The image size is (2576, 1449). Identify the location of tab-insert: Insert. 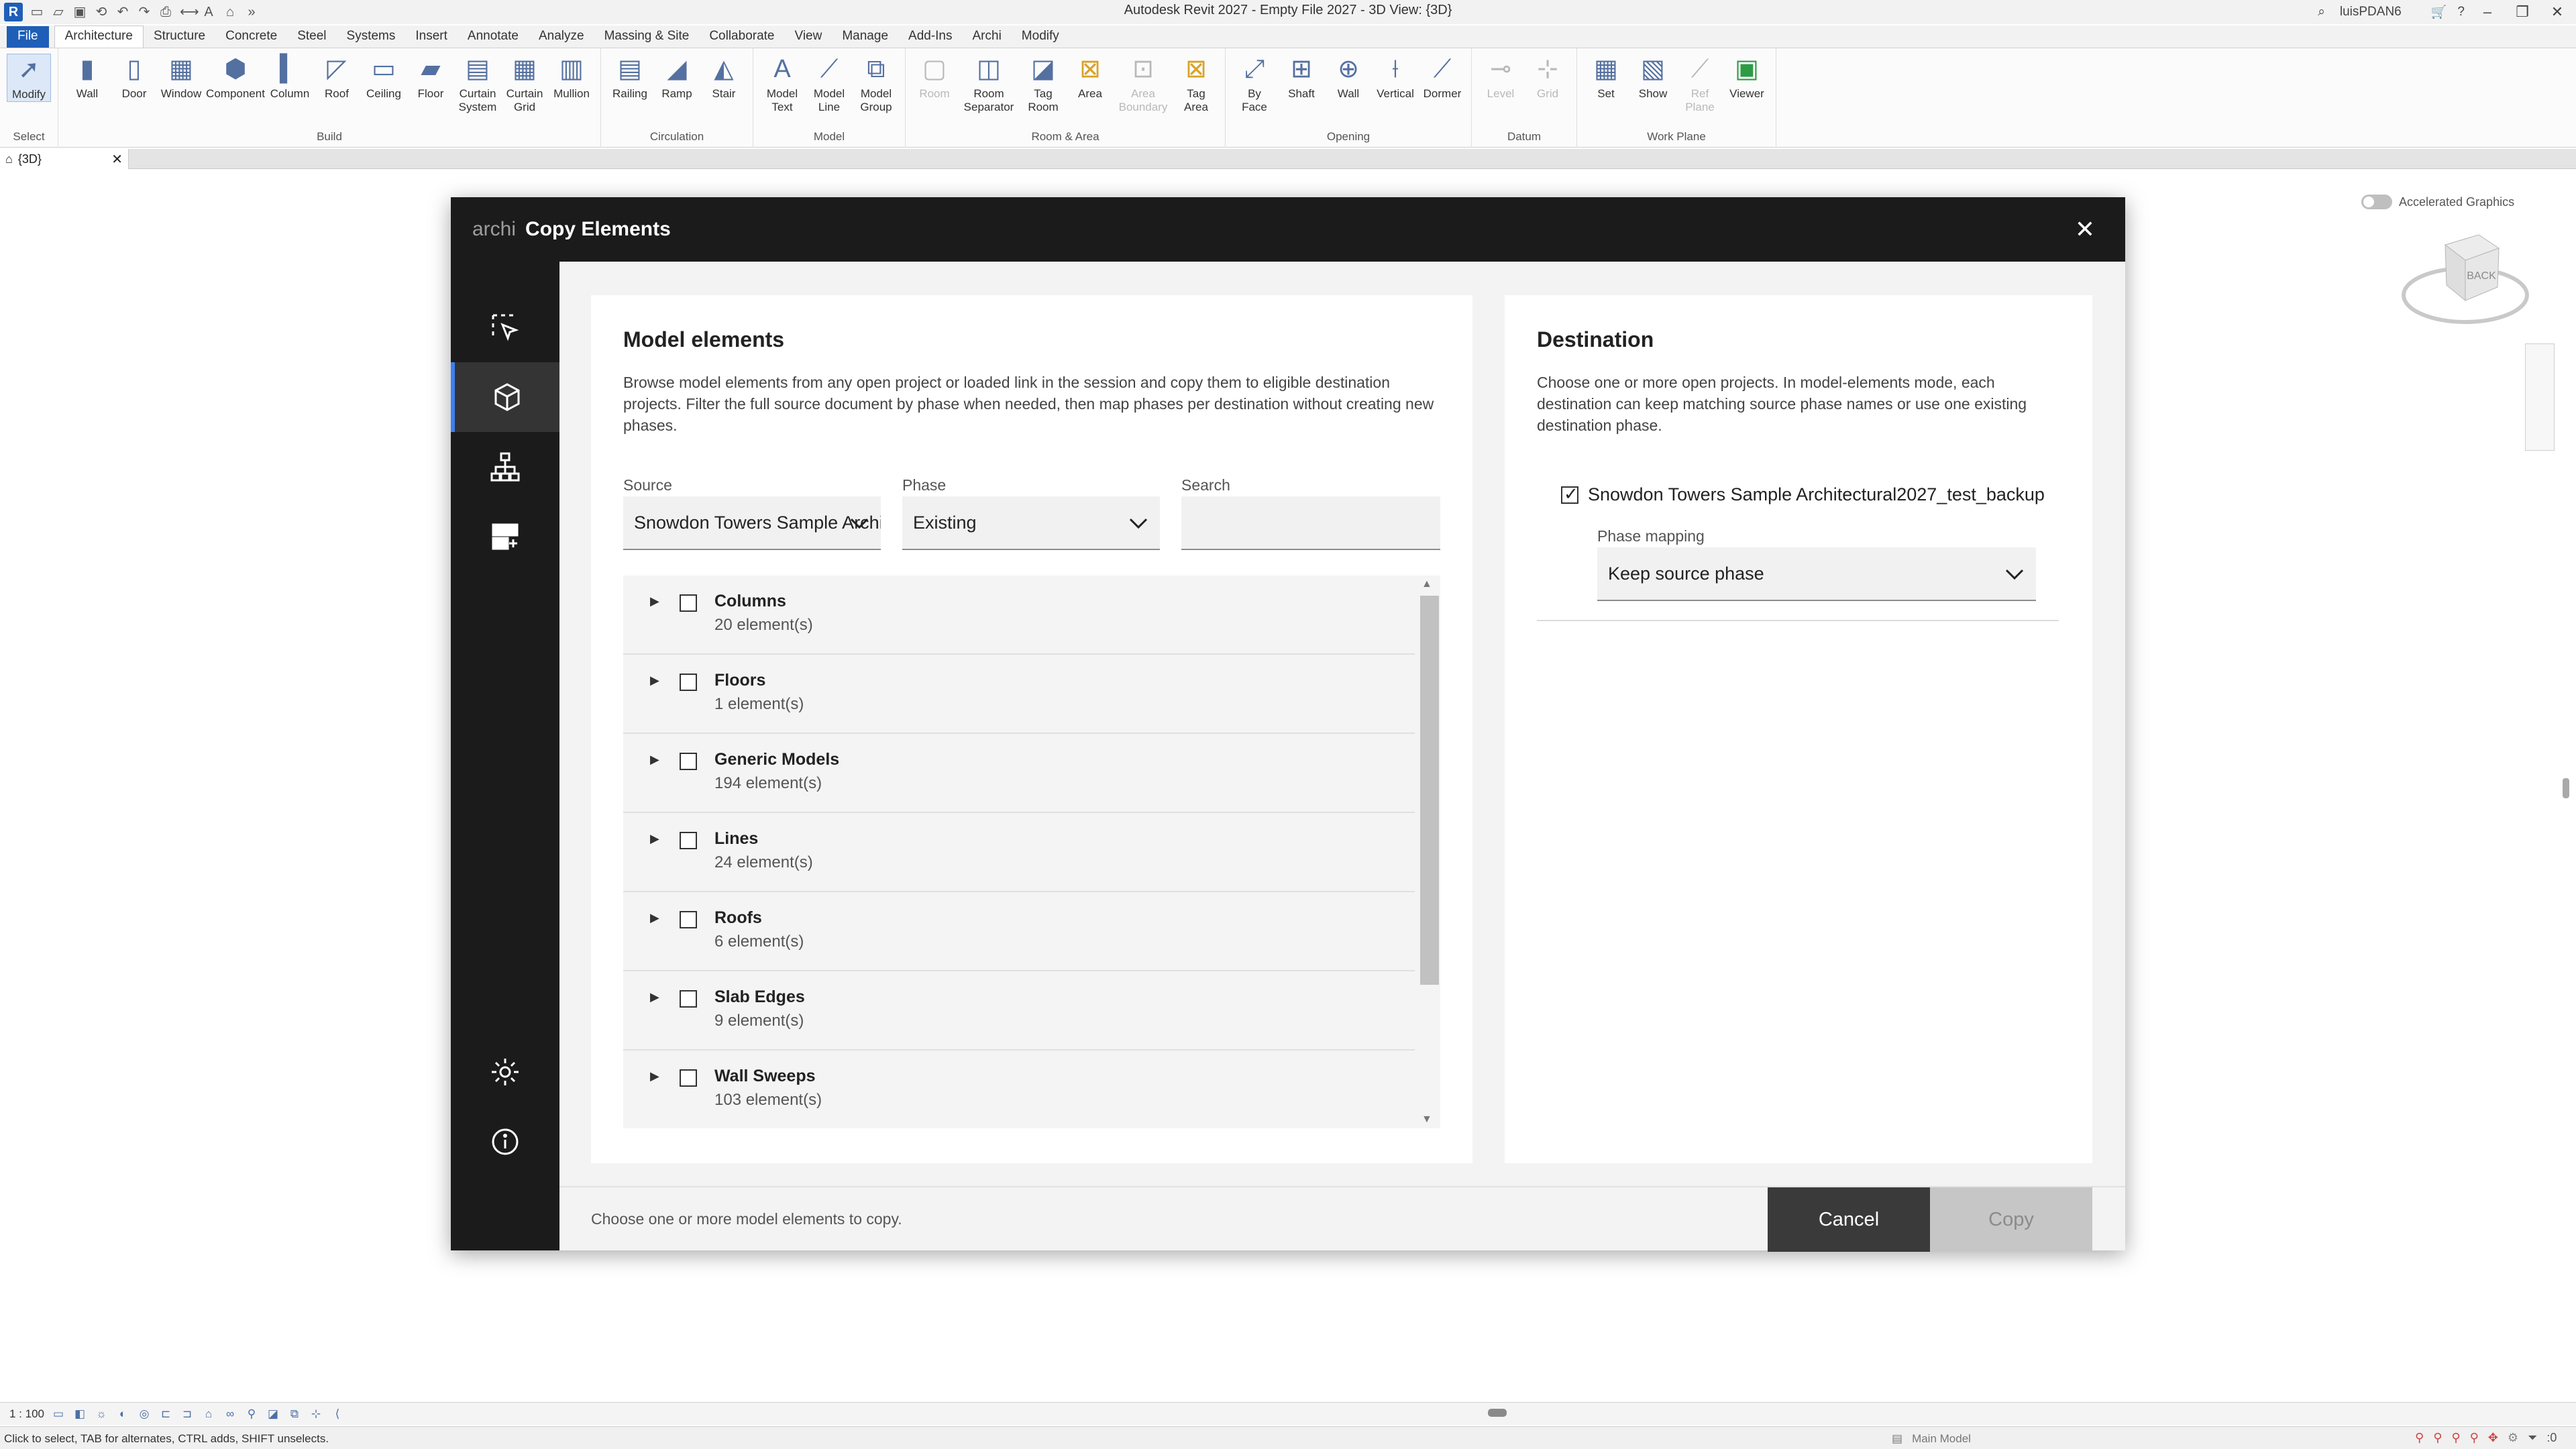
(431, 38).